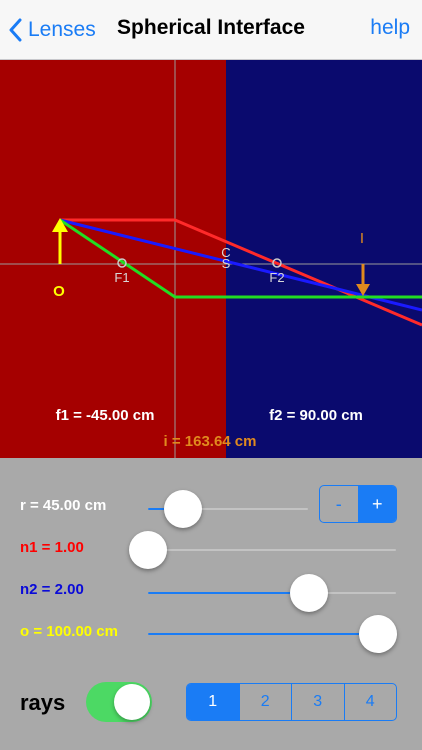 Image resolution: width=422 pixels, height=750 pixels. Describe the element at coordinates (213, 702) in the screenshot. I see `ray-count-1: 1` at that location.